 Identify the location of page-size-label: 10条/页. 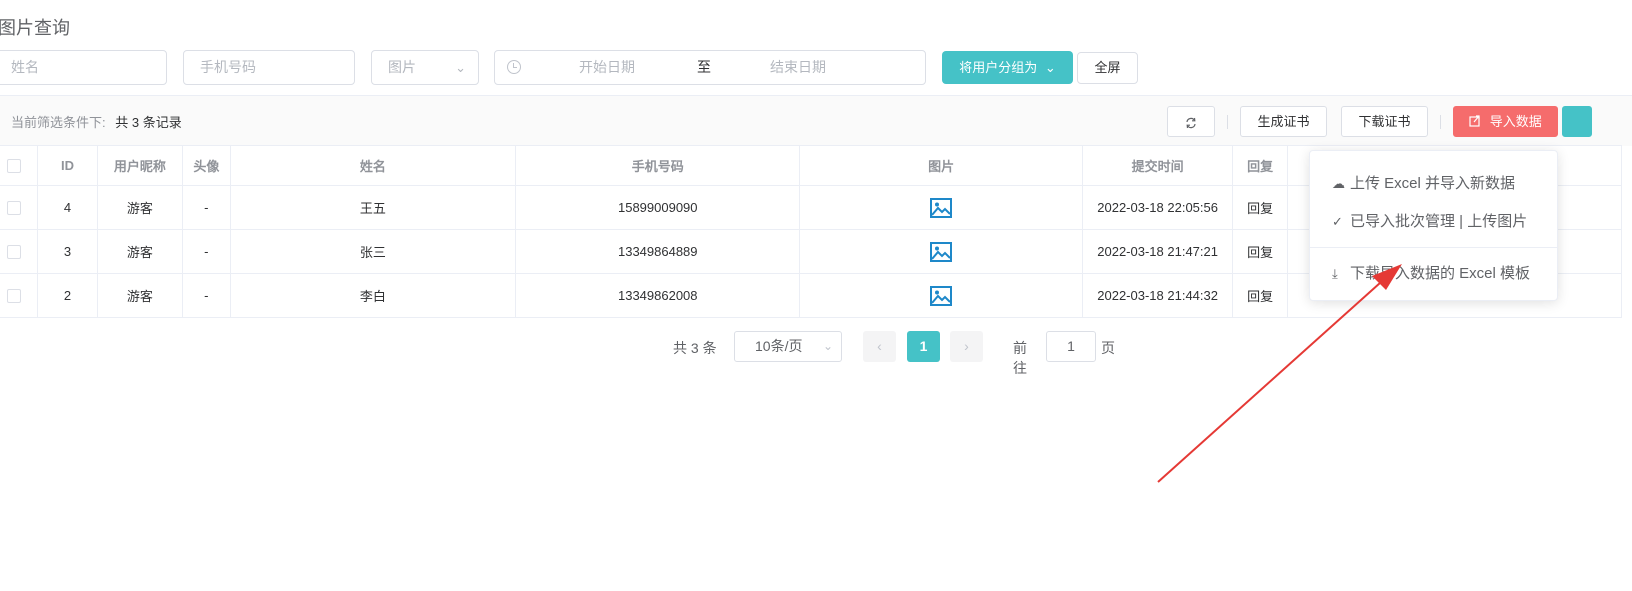
(779, 346).